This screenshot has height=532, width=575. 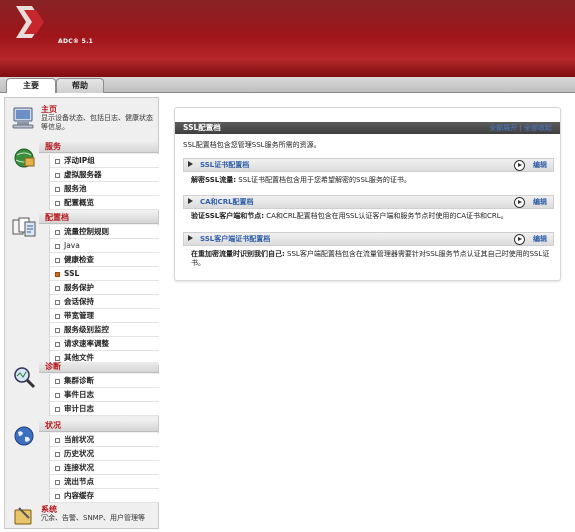 What do you see at coordinates (104, 482) in the screenshot?
I see `sidebar-item-draining-nodes: 流出节点` at bounding box center [104, 482].